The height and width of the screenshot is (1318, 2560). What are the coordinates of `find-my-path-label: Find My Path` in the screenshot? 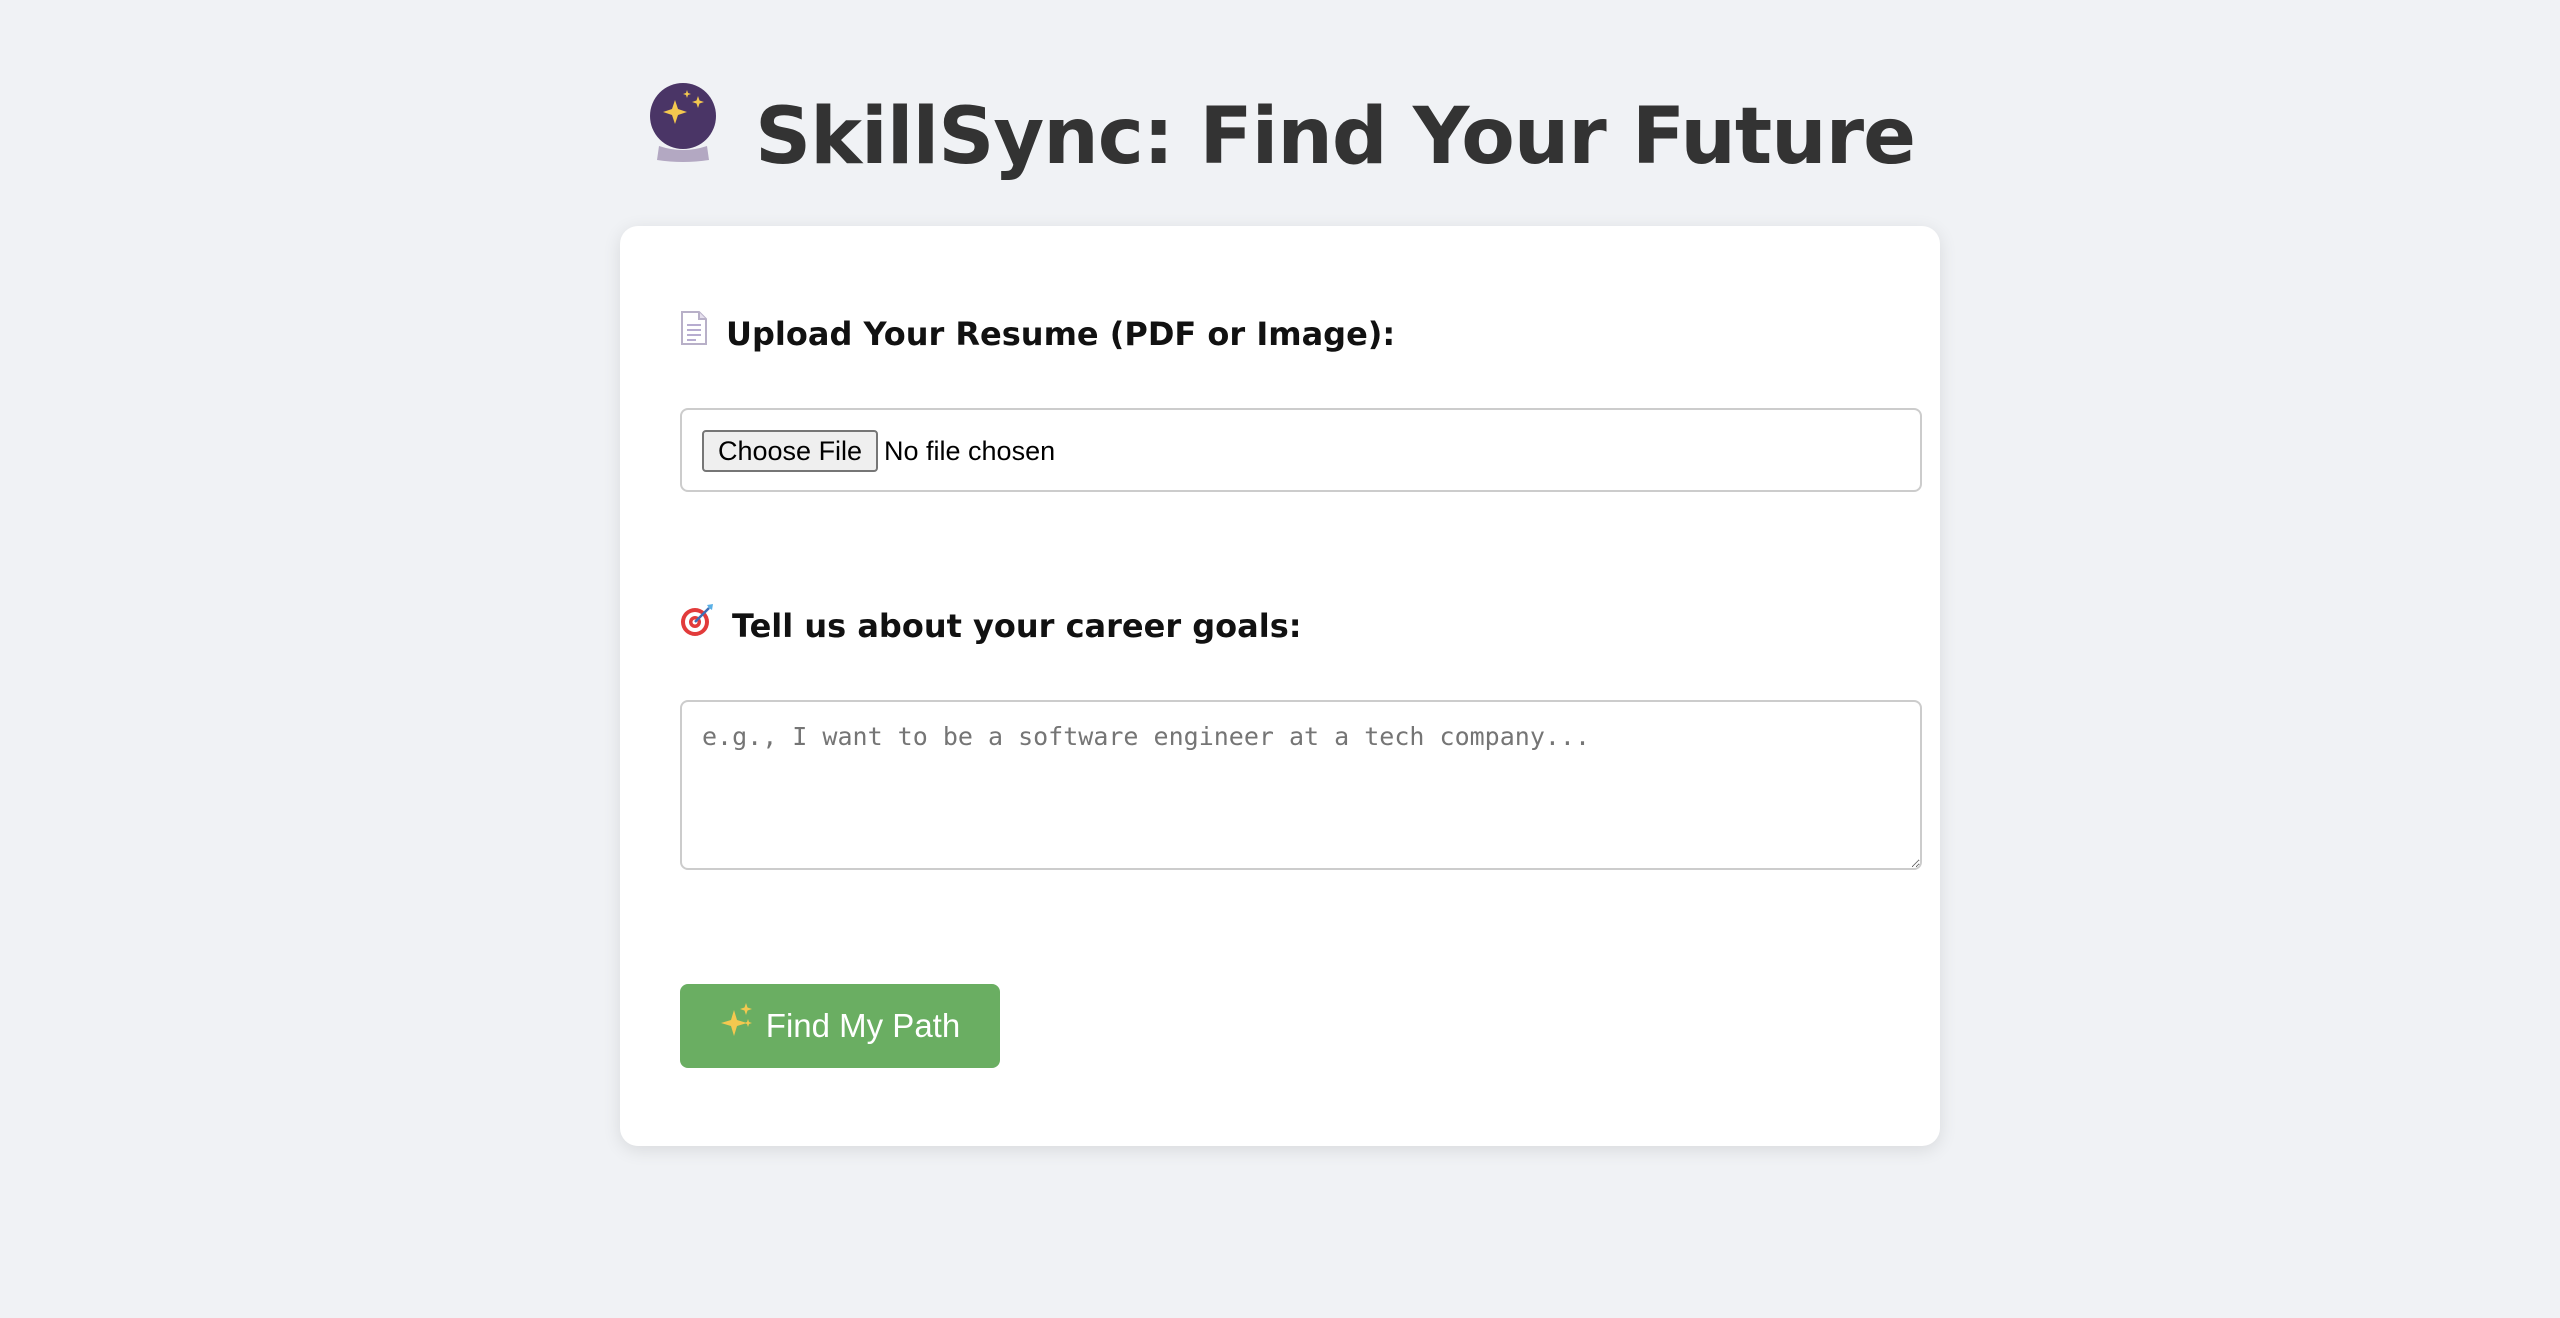 It's located at (863, 1025).